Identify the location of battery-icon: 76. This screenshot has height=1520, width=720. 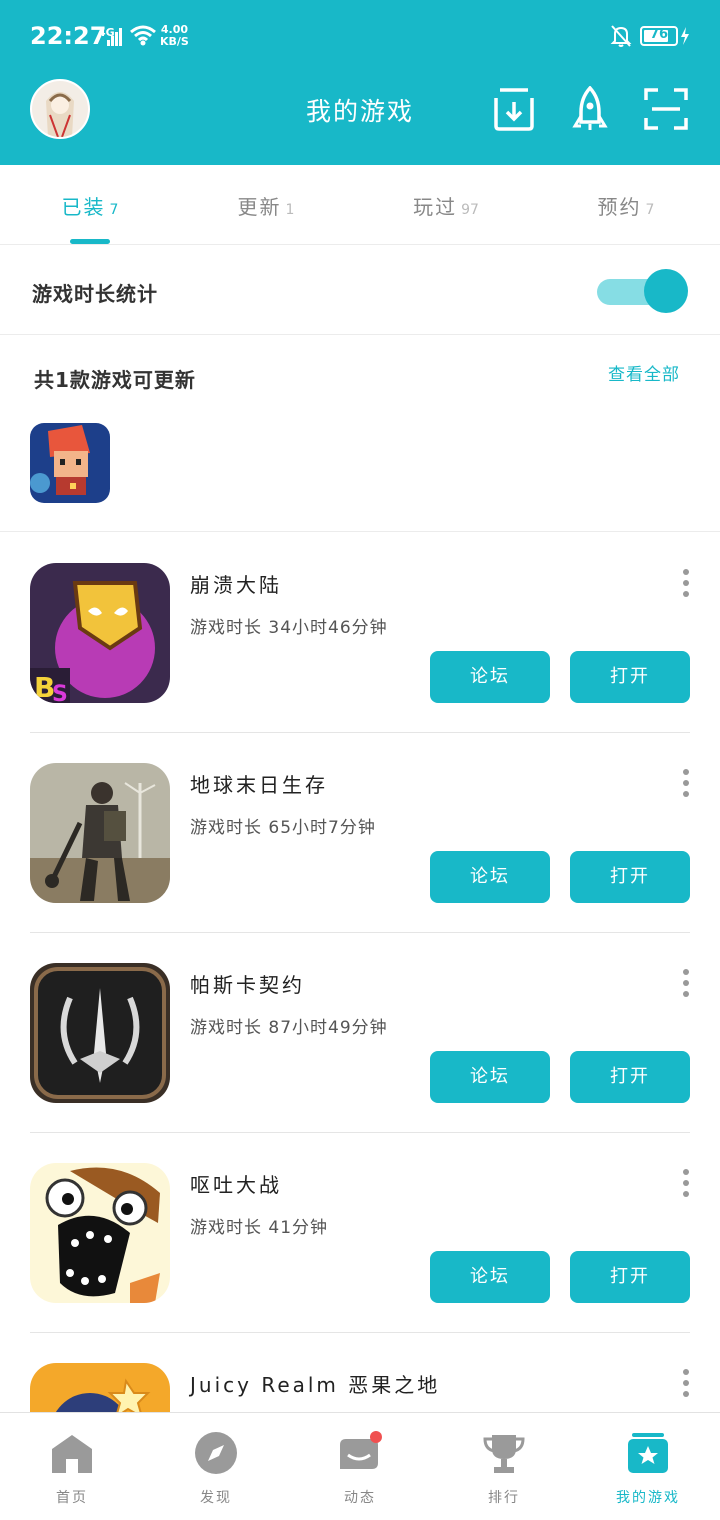
(659, 36).